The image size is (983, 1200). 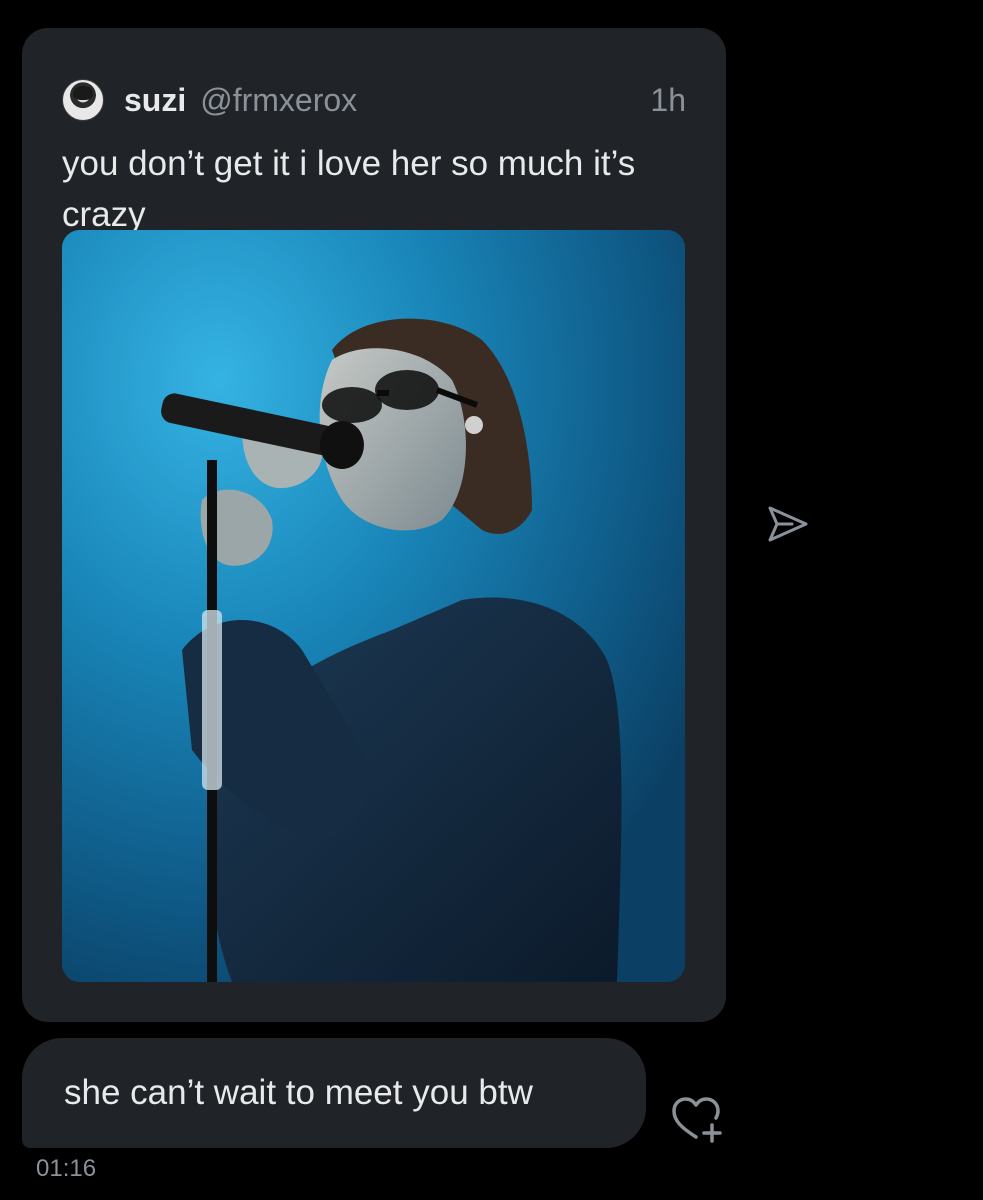 What do you see at coordinates (66, 1168) in the screenshot?
I see `message-timestamp: 01:16` at bounding box center [66, 1168].